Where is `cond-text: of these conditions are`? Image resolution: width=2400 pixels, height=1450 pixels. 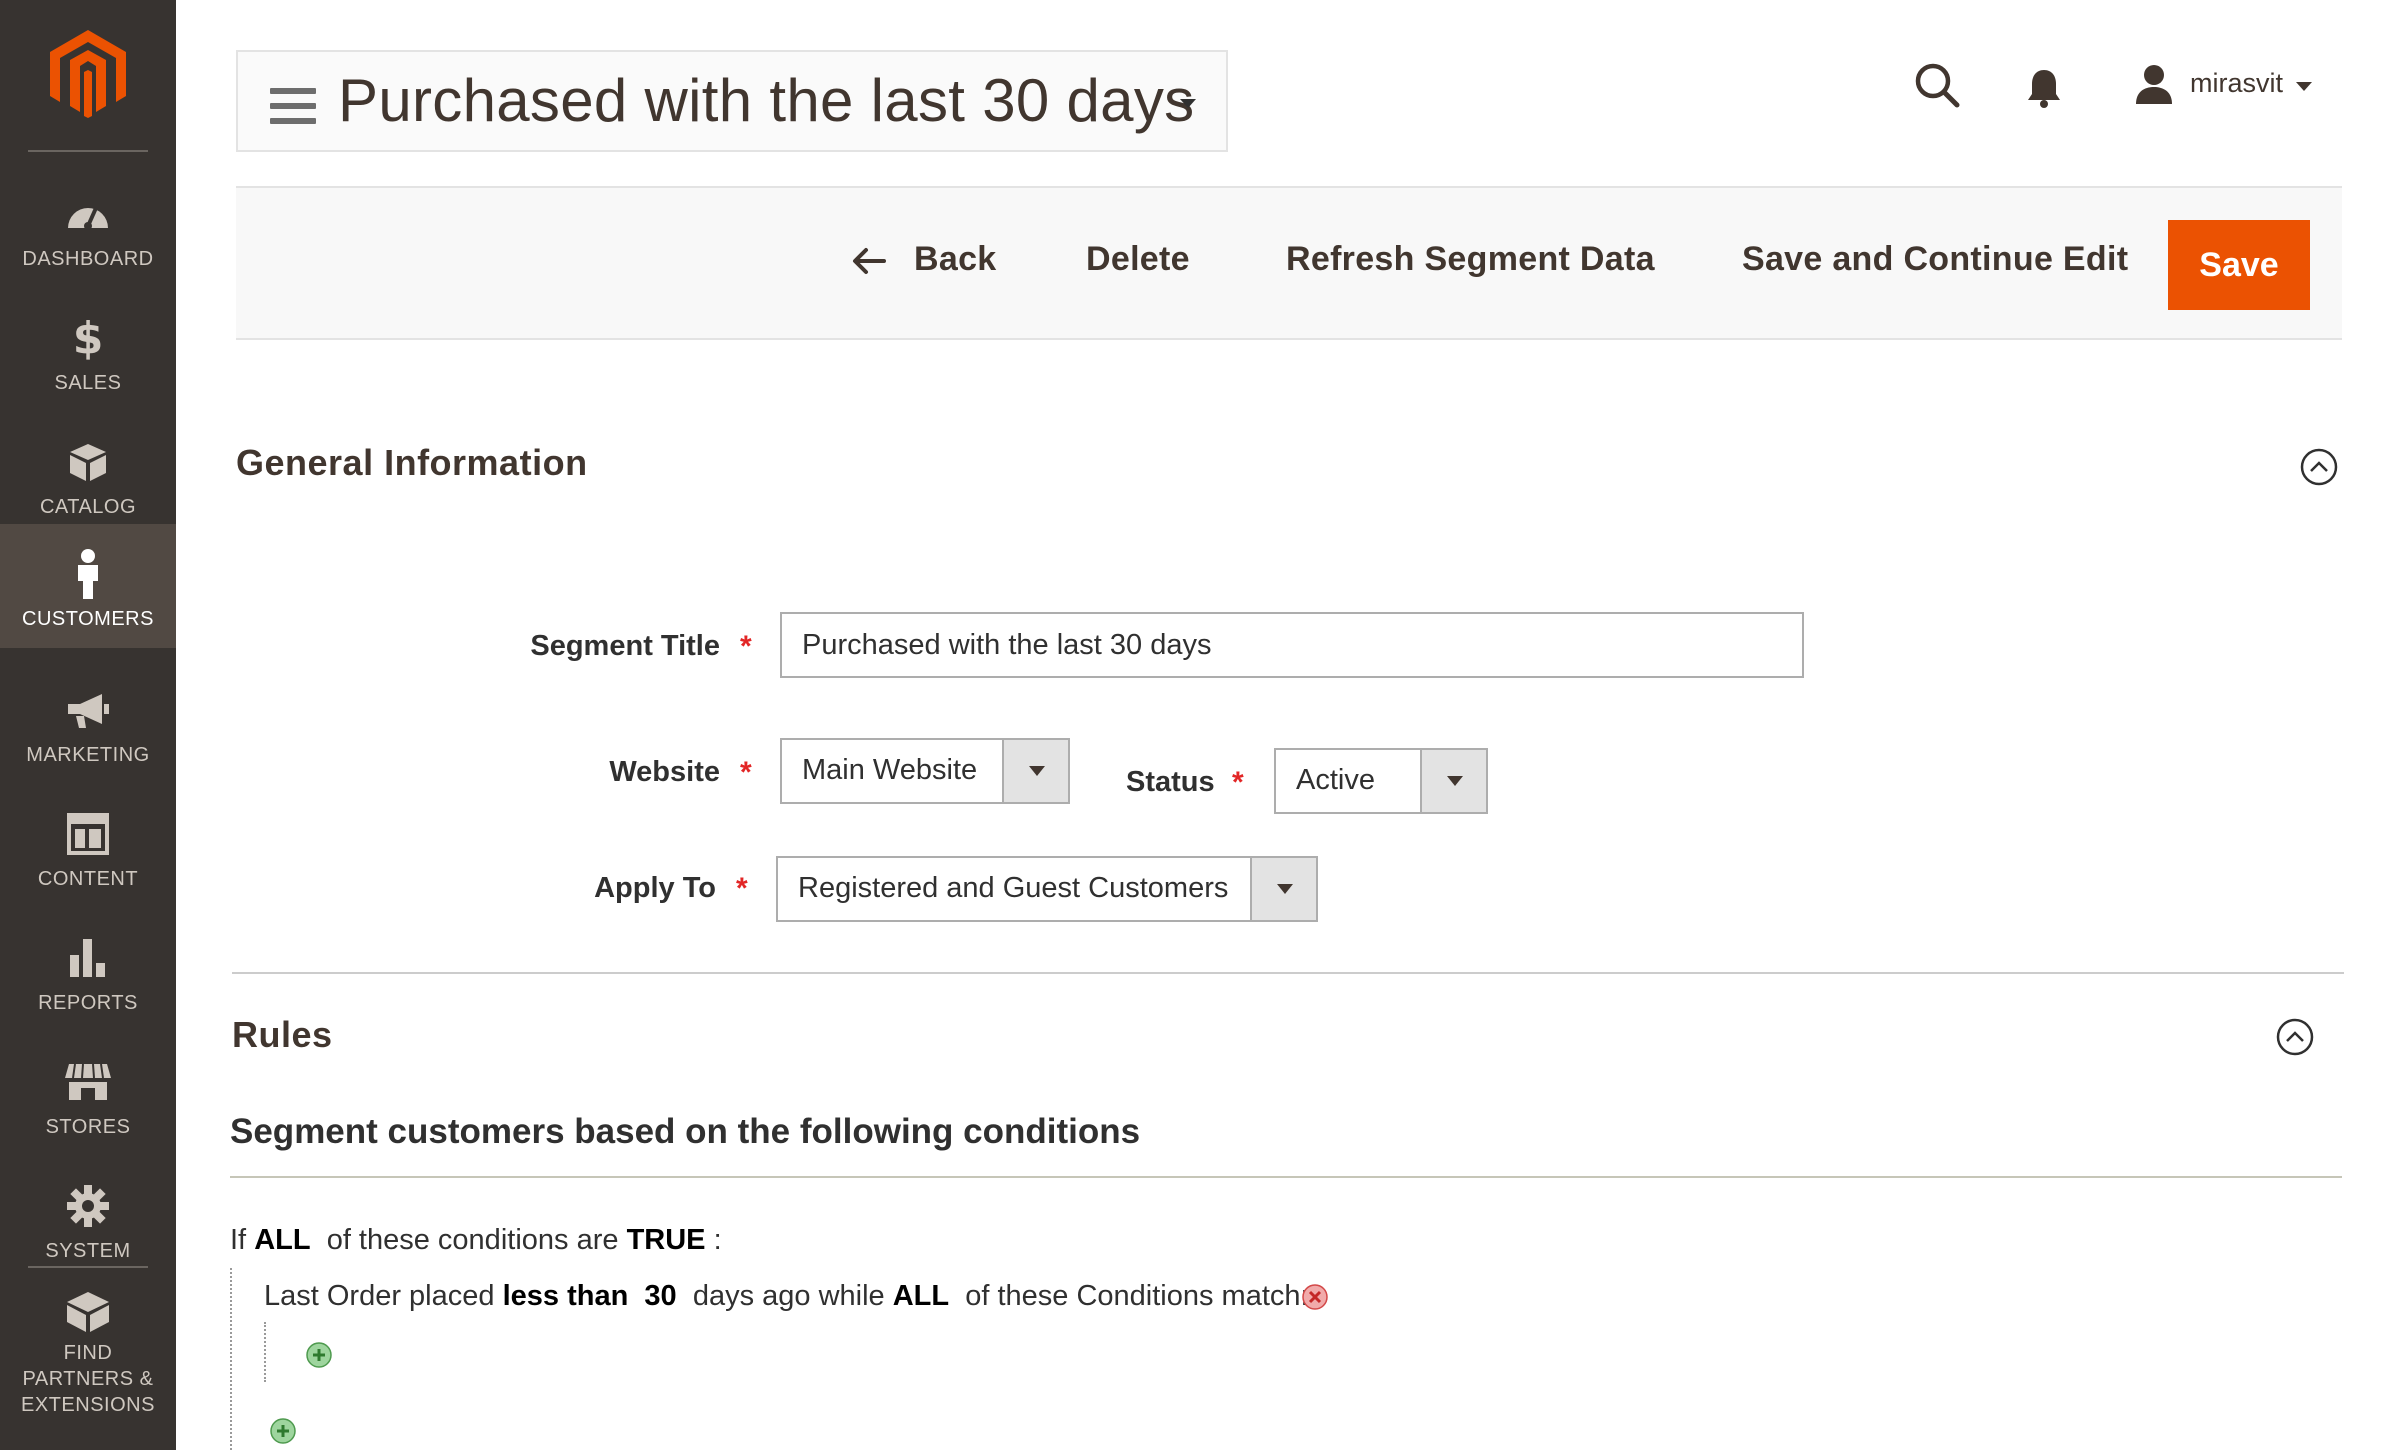 cond-text: of these conditions are is located at coordinates (472, 1240).